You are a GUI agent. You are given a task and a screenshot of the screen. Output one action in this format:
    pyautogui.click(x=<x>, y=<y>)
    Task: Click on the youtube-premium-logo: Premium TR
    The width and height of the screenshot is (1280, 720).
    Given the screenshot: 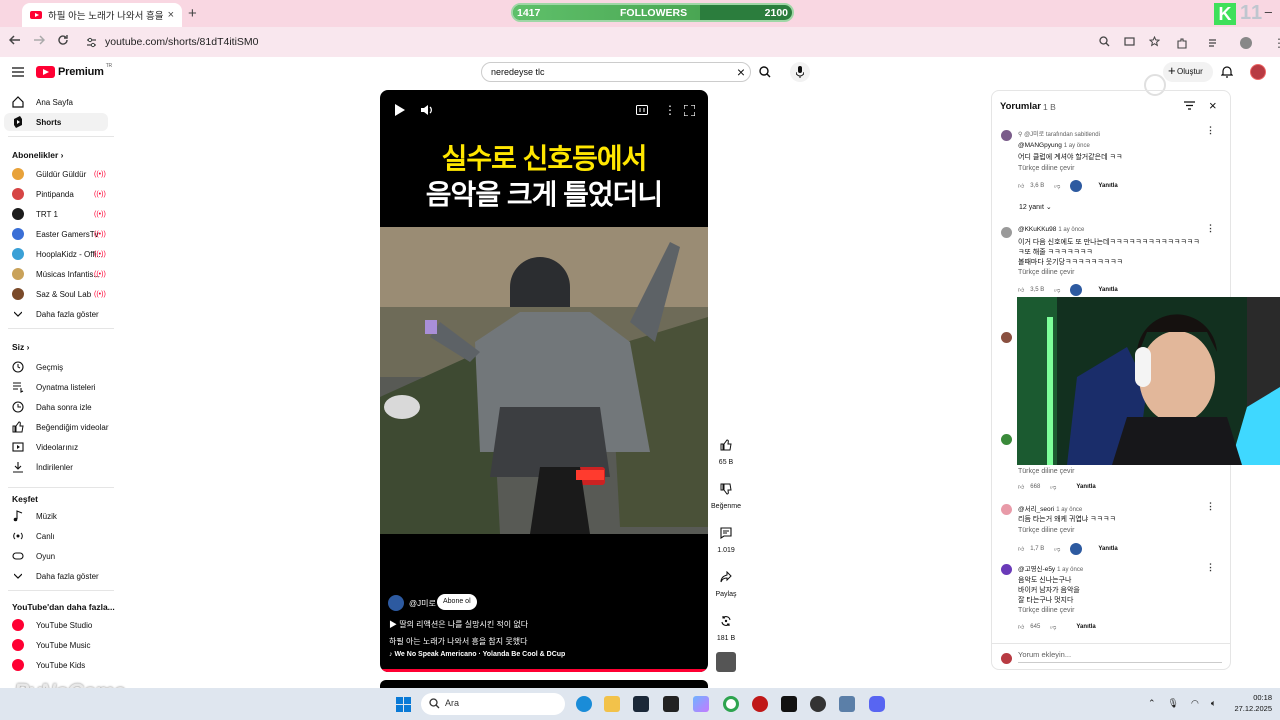 What is the action you would take?
    pyautogui.click(x=74, y=70)
    